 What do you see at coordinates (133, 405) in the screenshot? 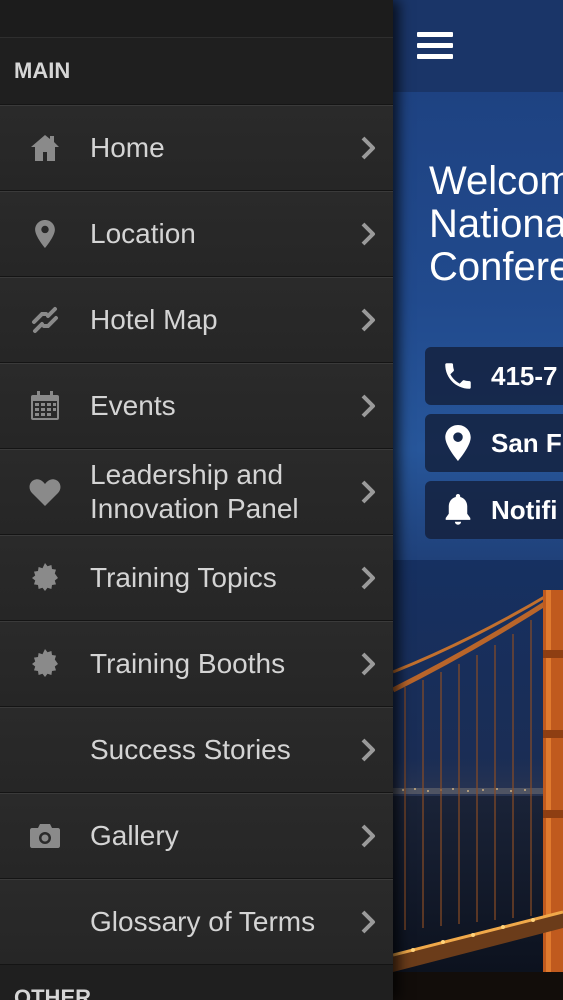
I see `sidebar-item-label: Events` at bounding box center [133, 405].